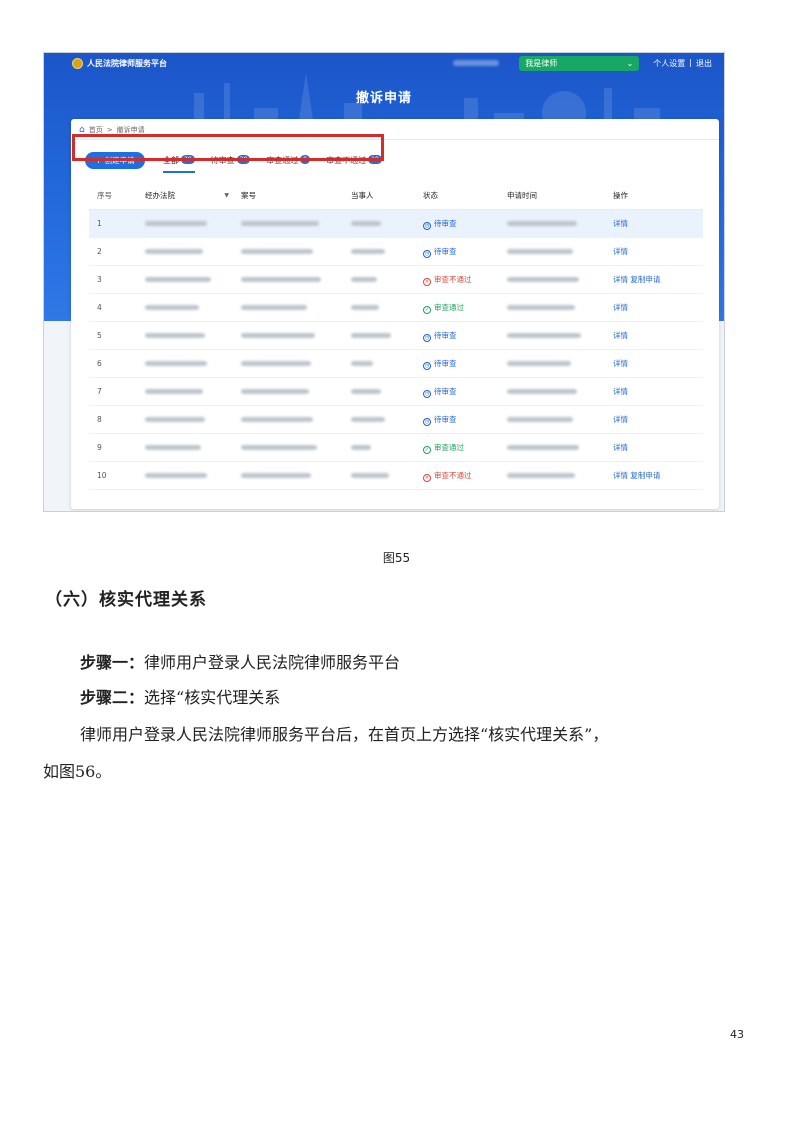 Image resolution: width=793 pixels, height=1122 pixels. I want to click on step-one: 步骤一：律师用户登录人民法院律师服务平台, so click(240, 661).